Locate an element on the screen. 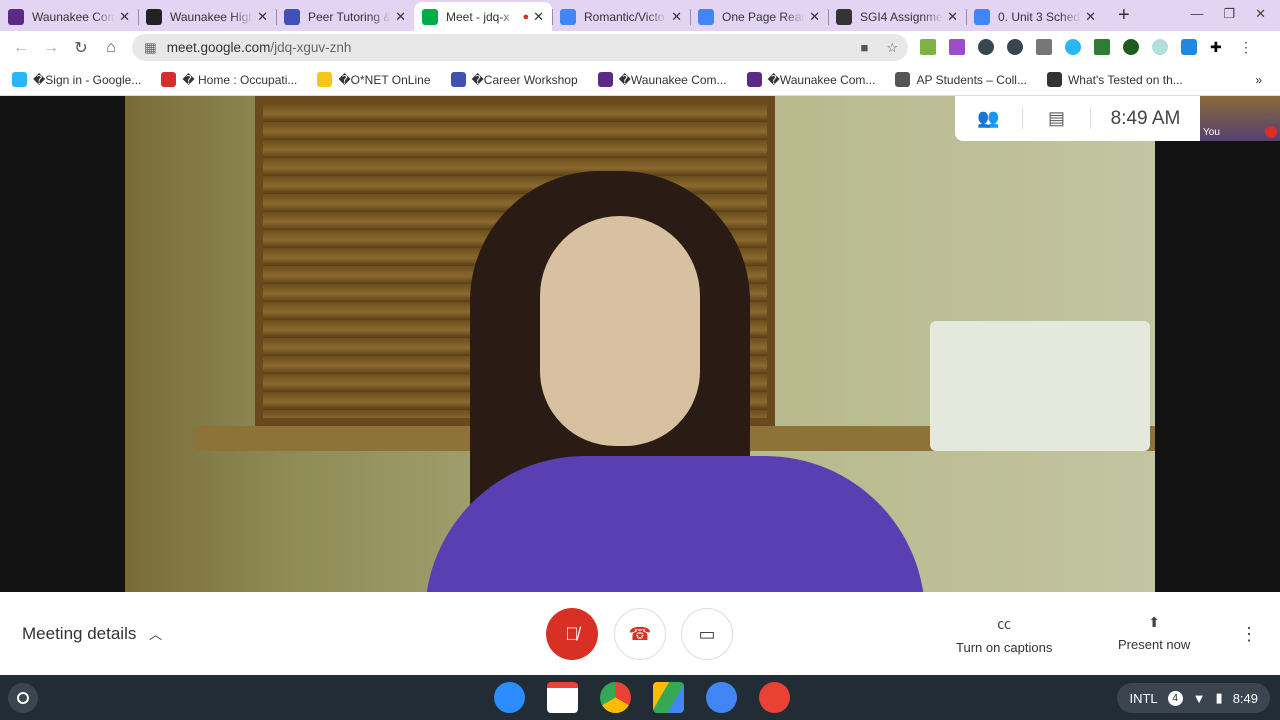 The width and height of the screenshot is (1280, 720). battery-icon: ▮ is located at coordinates (1219, 697).